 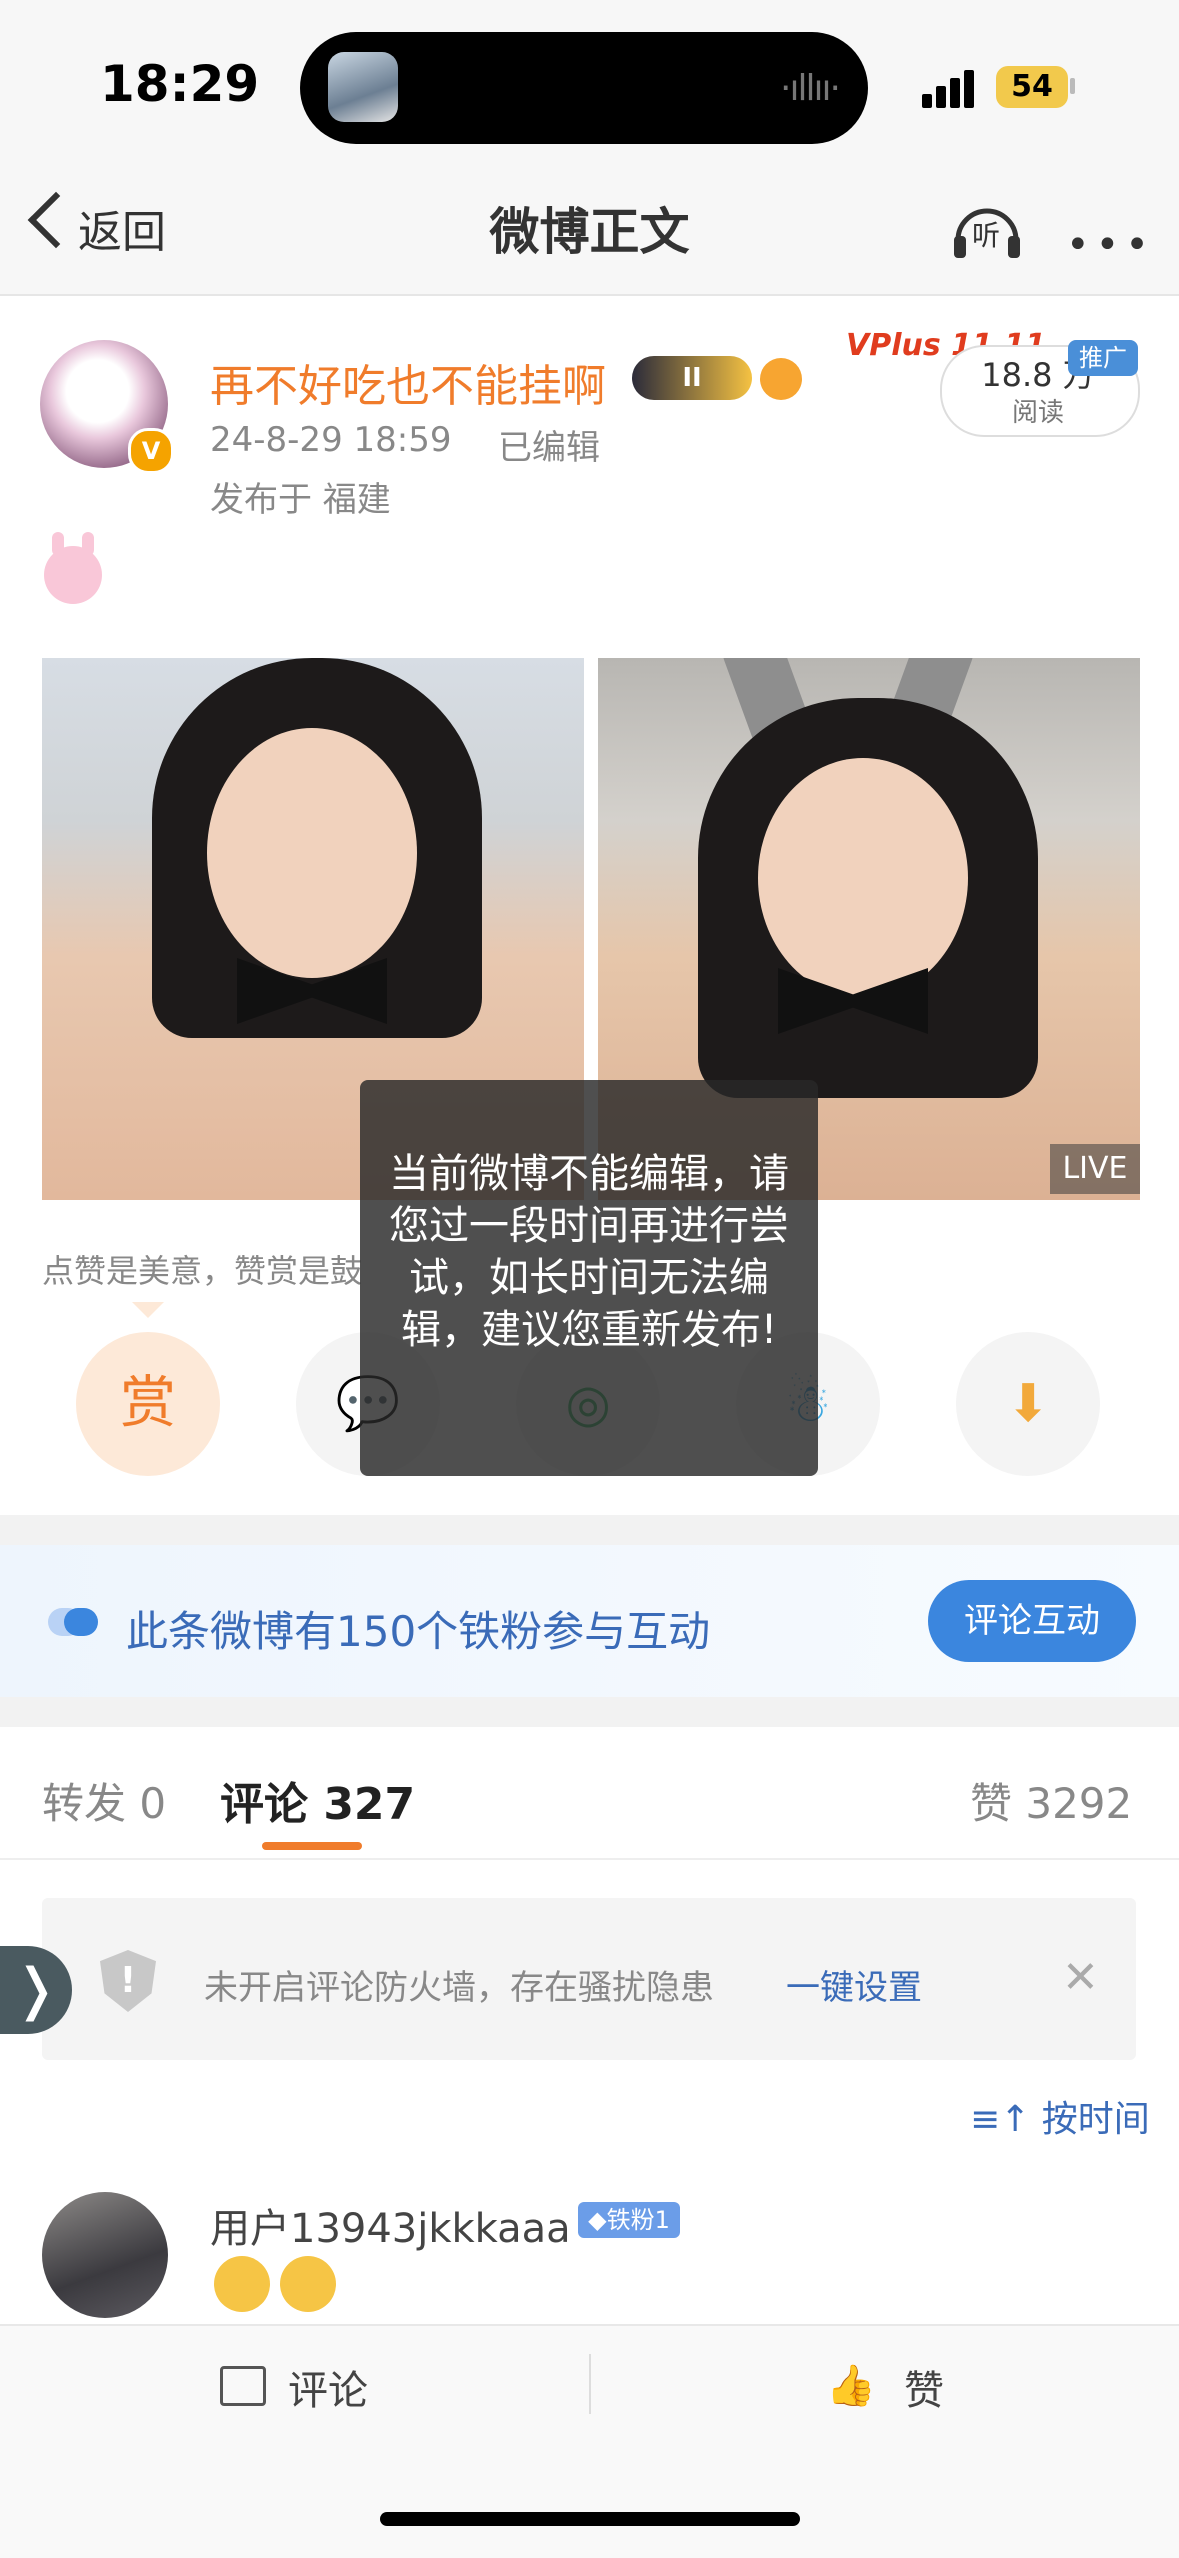 What do you see at coordinates (459, 1988) in the screenshot?
I see `firewall-text: 未开启评论防火墙，存在骚扰隐患` at bounding box center [459, 1988].